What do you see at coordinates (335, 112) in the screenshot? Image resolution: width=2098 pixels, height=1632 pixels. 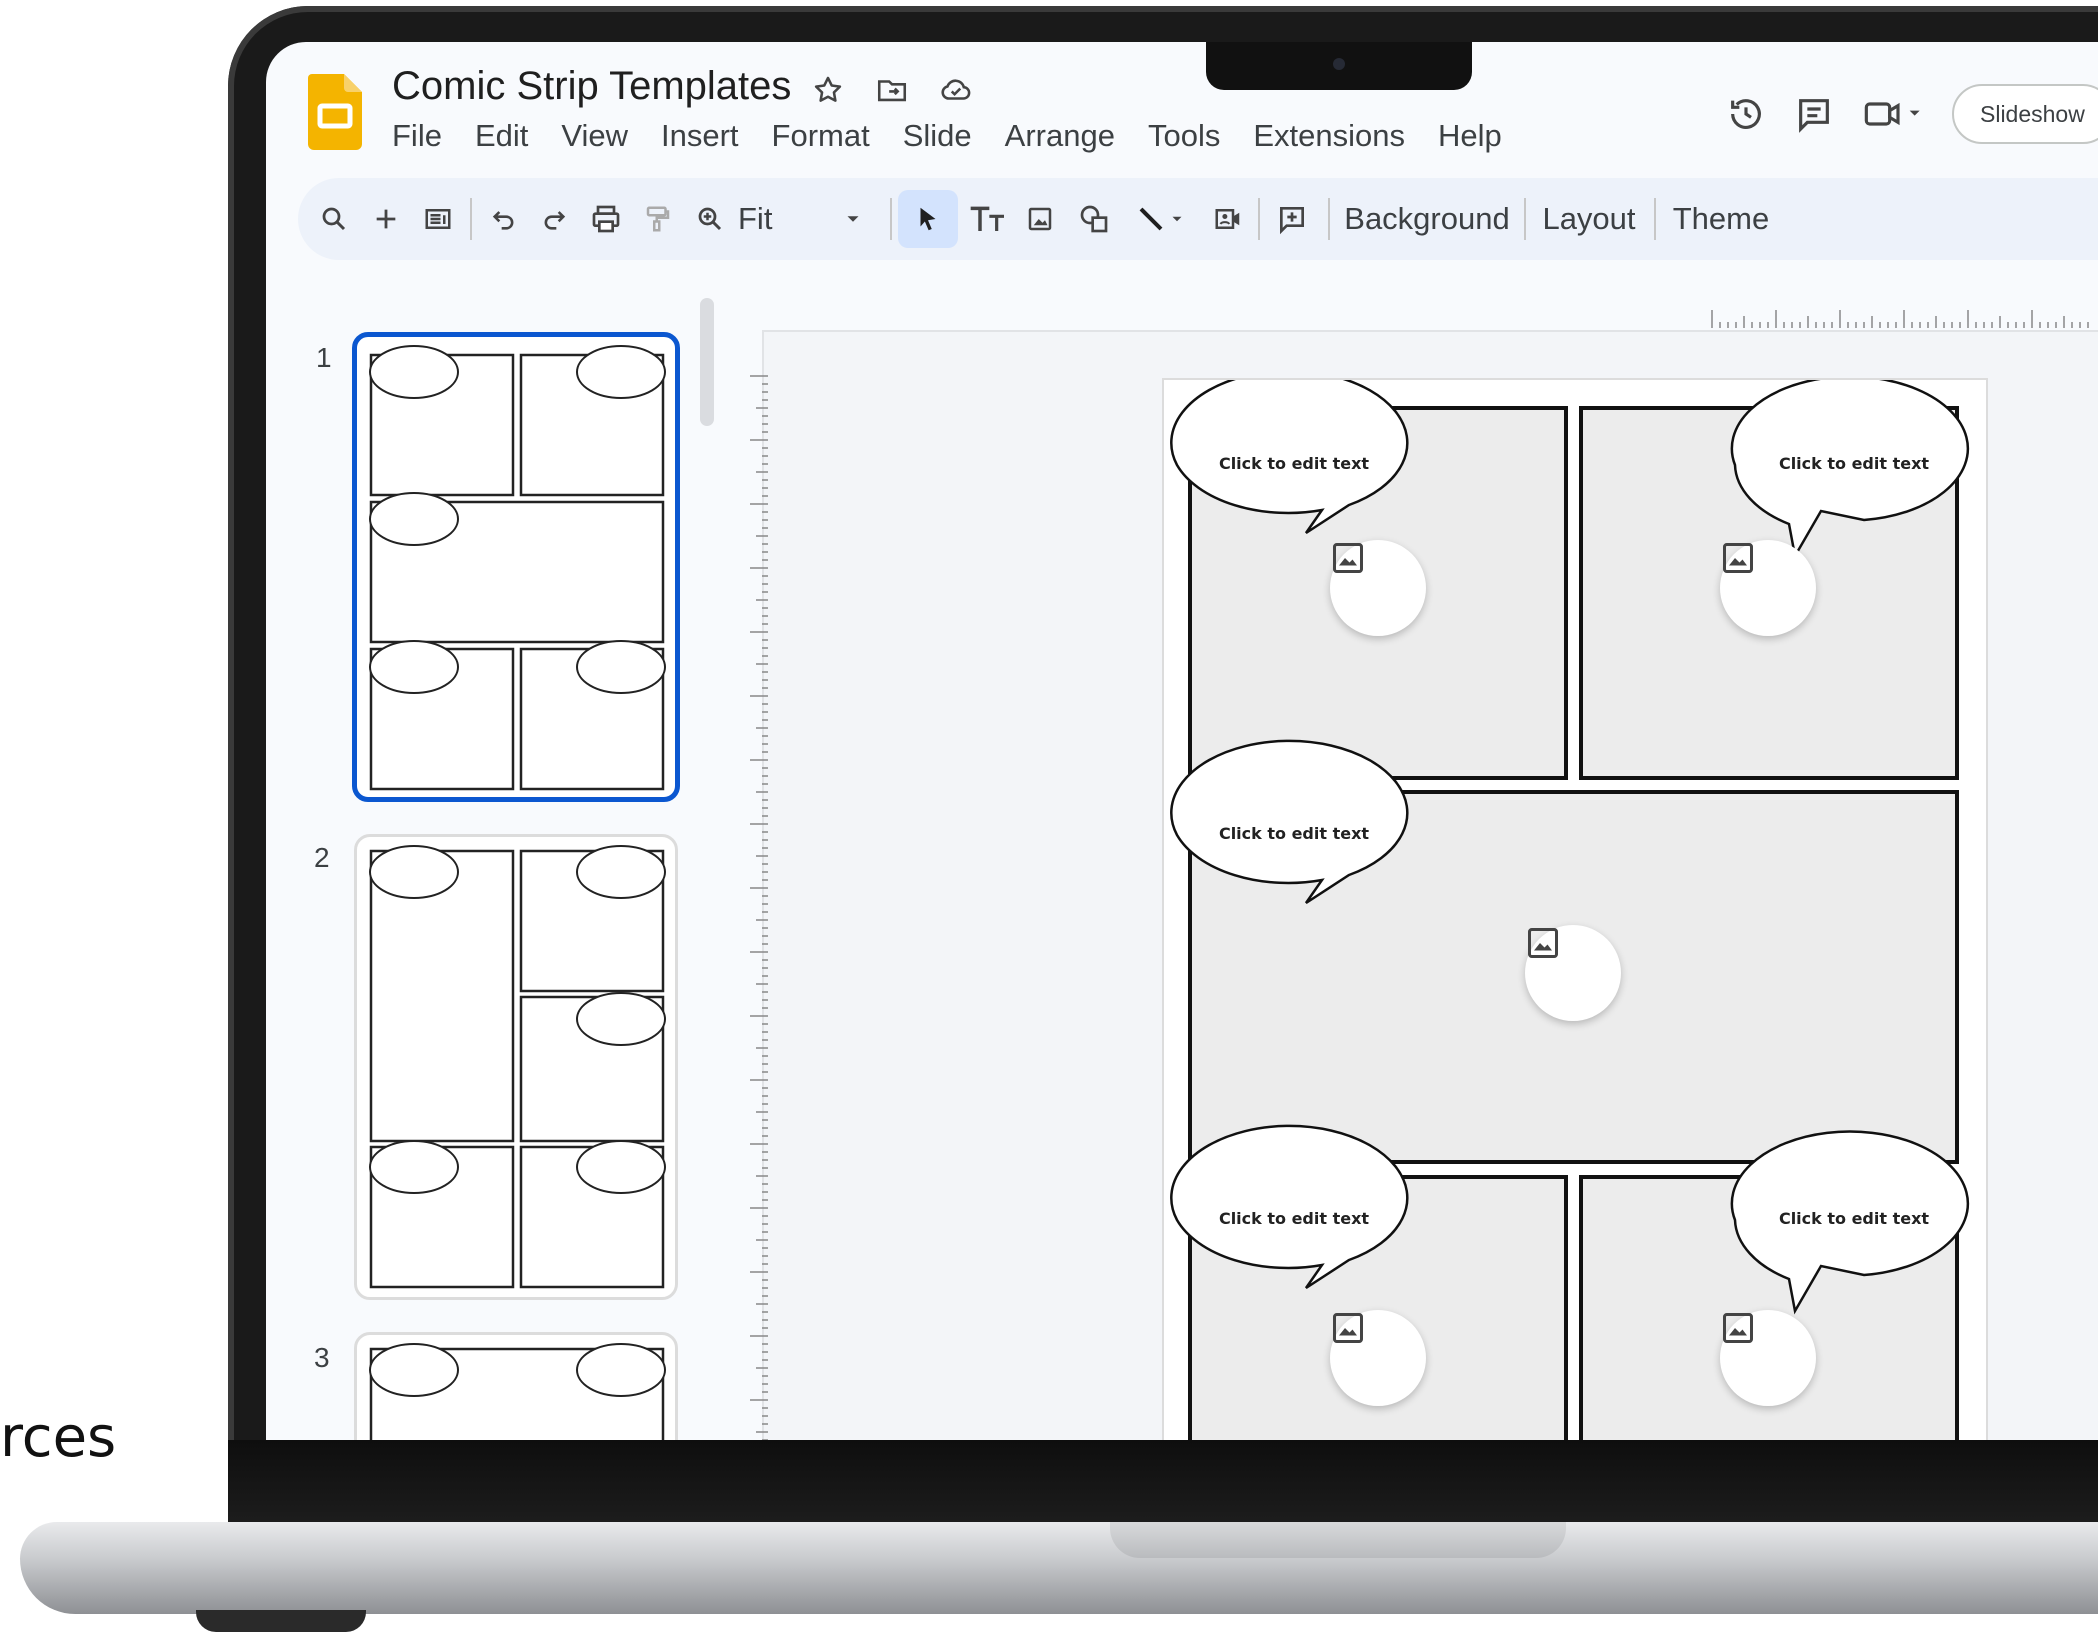 I see `google-slides-logo` at bounding box center [335, 112].